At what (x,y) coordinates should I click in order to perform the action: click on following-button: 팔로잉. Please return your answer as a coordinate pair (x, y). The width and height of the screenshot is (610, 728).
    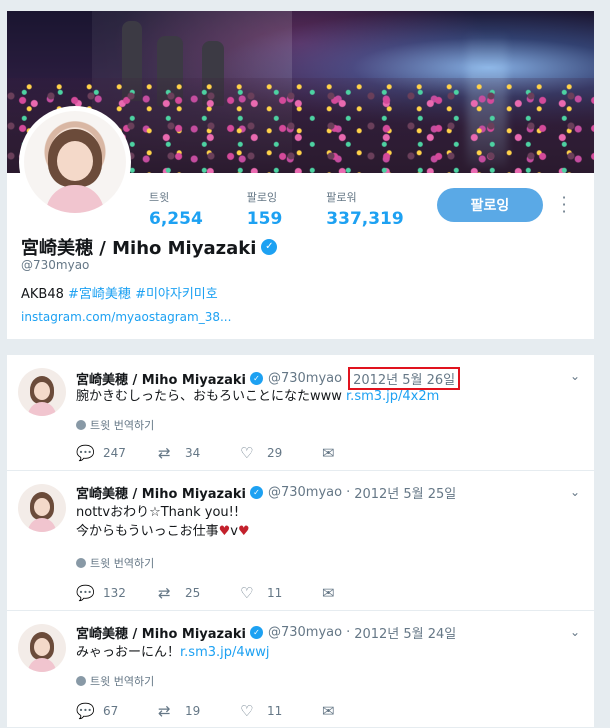
    Looking at the image, I should click on (490, 205).